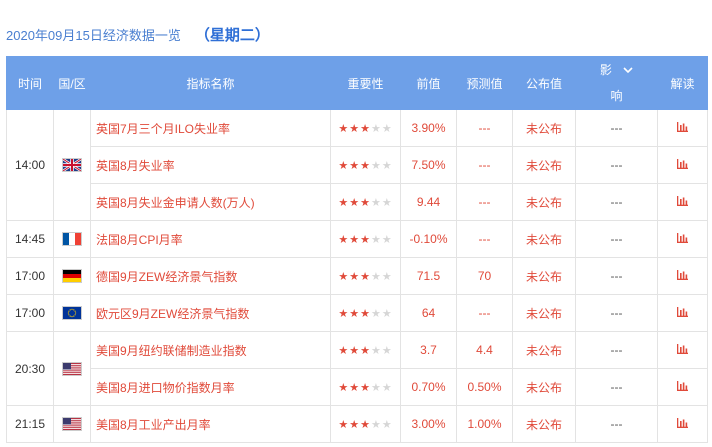 The height and width of the screenshot is (447, 712). I want to click on previous-value: 71.5, so click(428, 276).